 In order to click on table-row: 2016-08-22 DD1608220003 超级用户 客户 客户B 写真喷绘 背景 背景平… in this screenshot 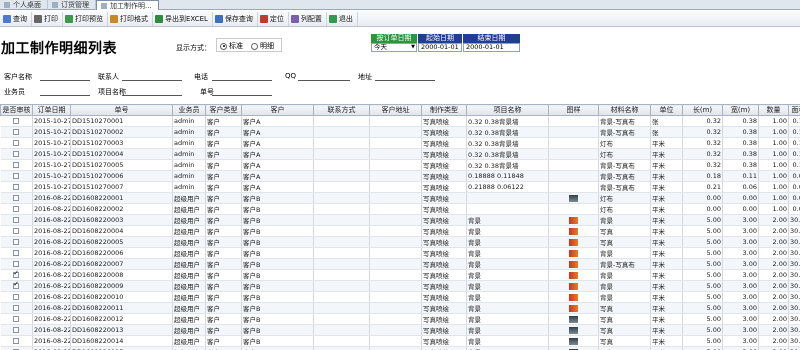, I will do `click(400, 220)`.